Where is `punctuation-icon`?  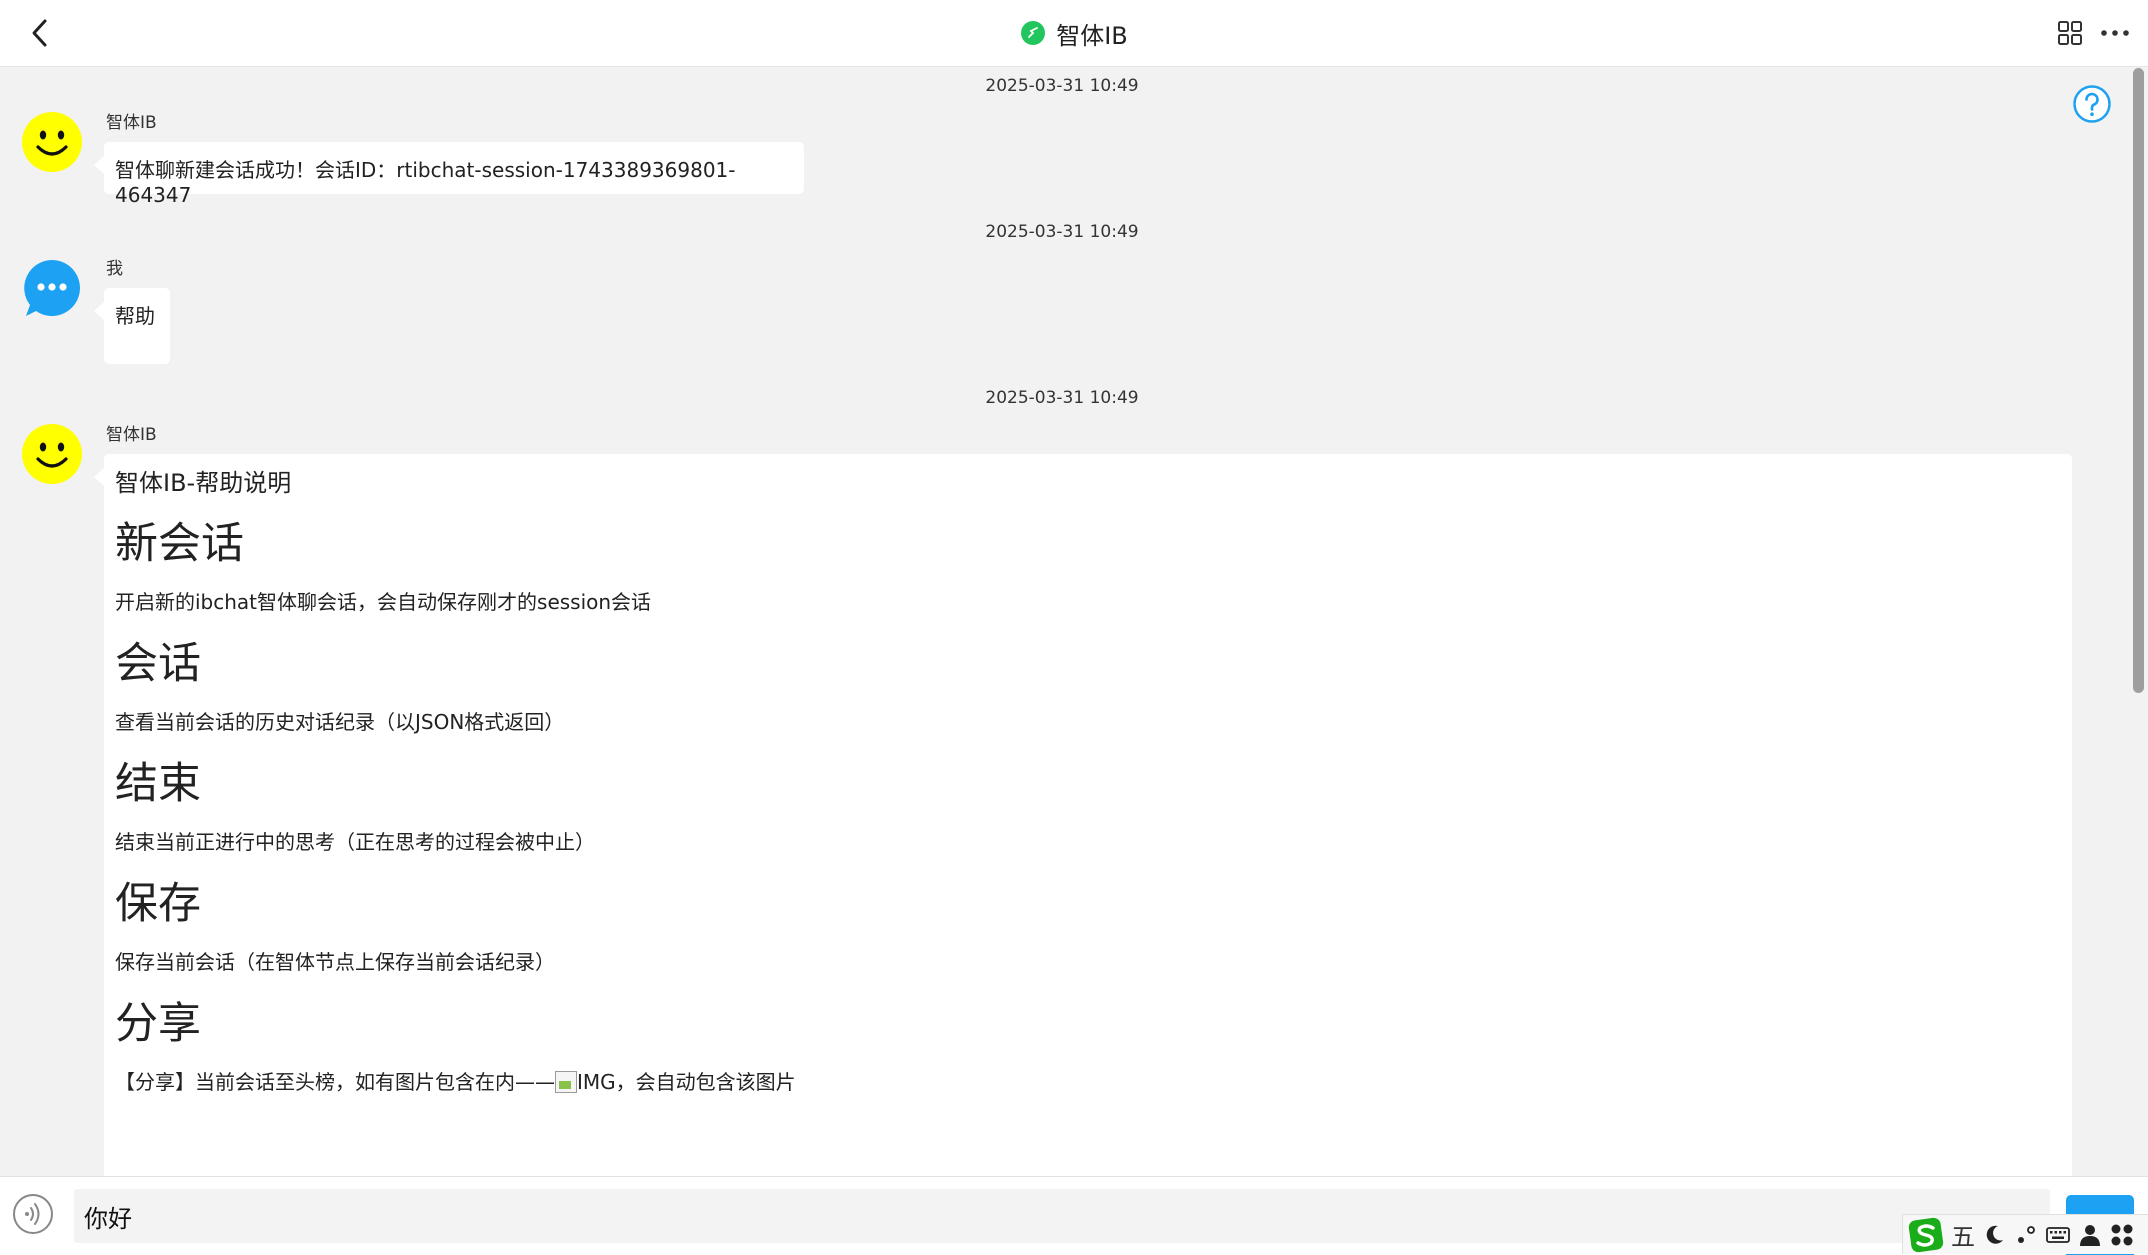 punctuation-icon is located at coordinates (2026, 1235).